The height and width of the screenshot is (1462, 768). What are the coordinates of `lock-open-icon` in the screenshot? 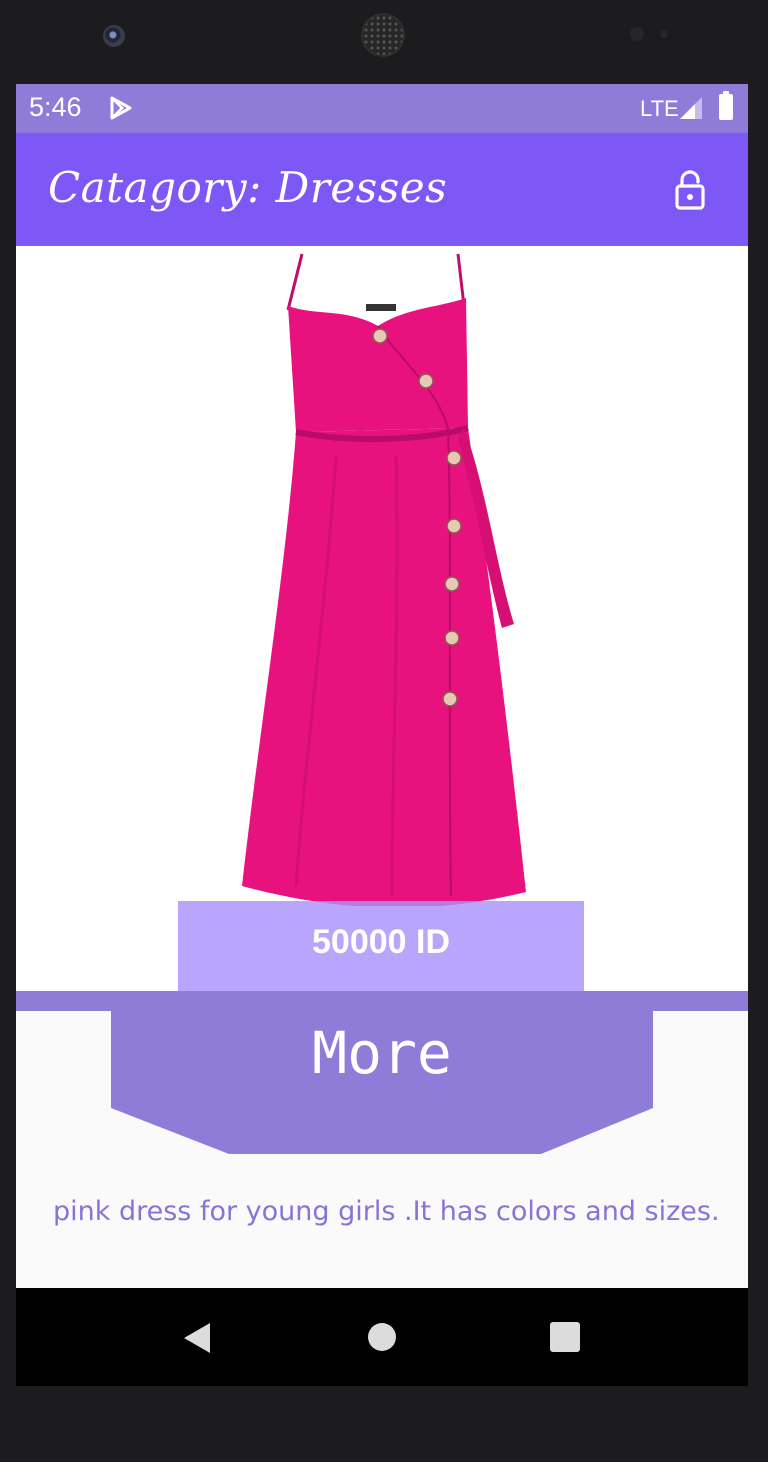 It's located at (690, 190).